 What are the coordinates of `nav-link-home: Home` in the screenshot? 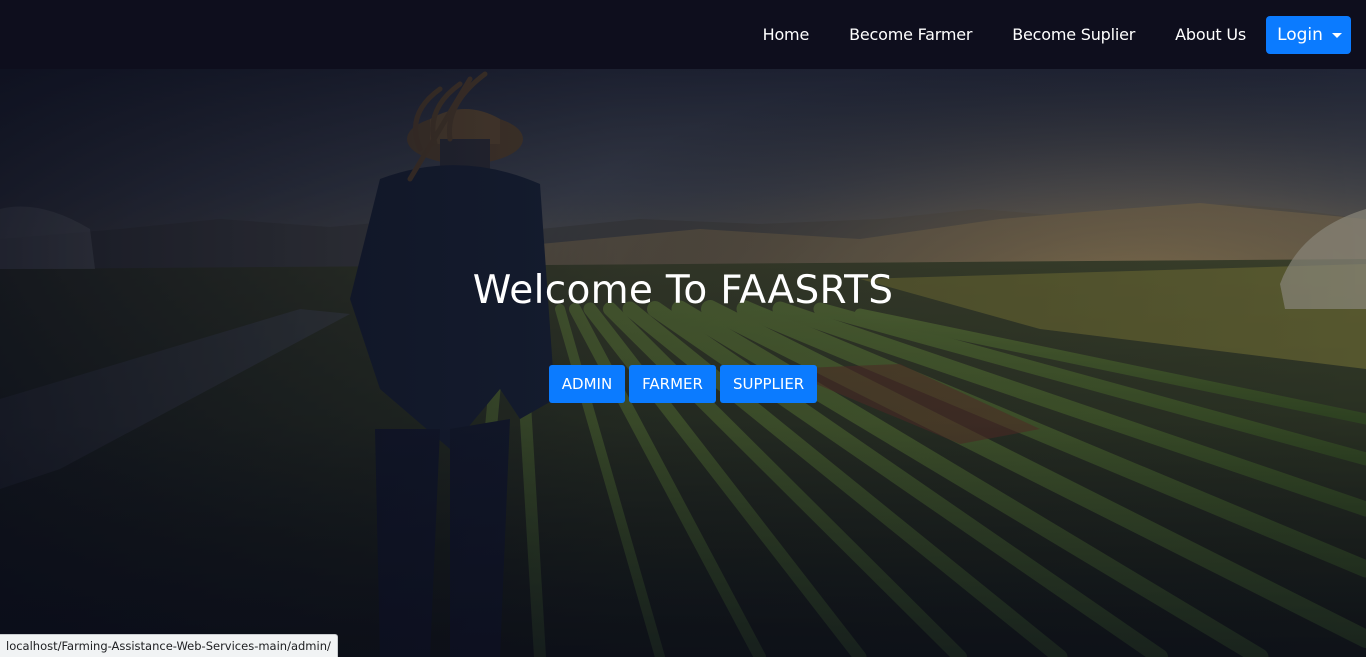 It's located at (786, 34).